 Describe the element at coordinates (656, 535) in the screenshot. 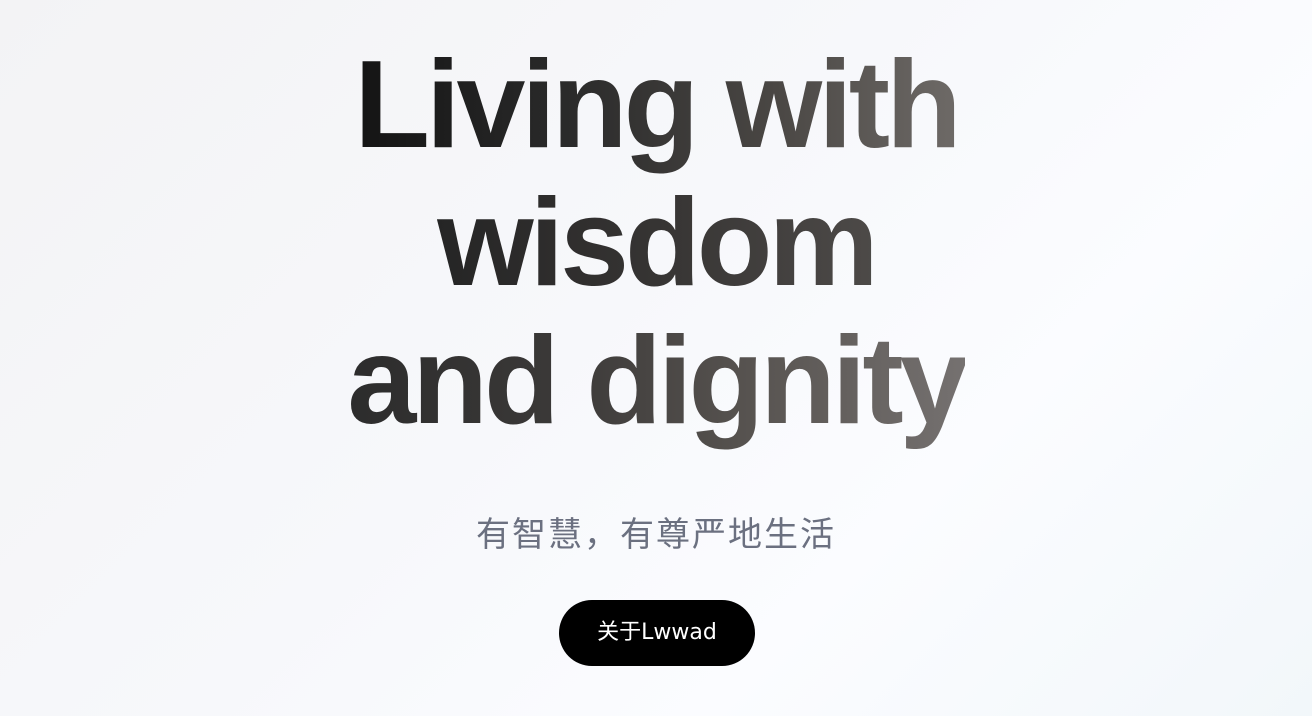

I see `hero-subtitle: 有智慧，有尊严地生活` at that location.